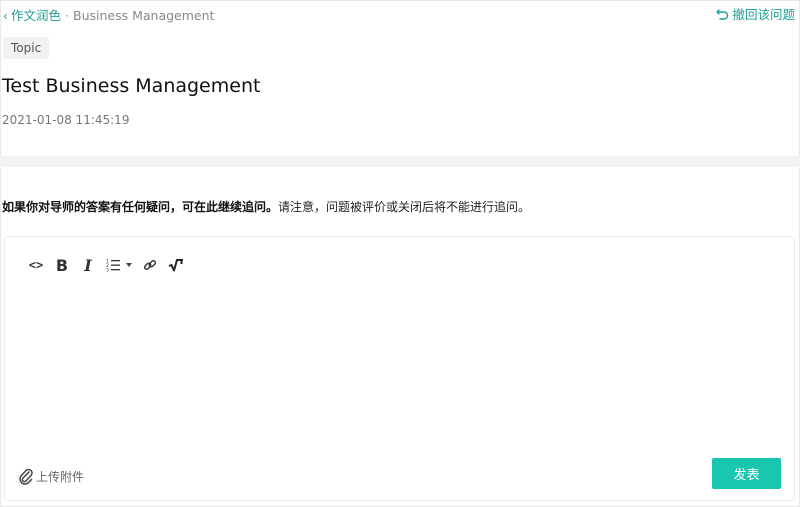 This screenshot has height=507, width=800. Describe the element at coordinates (144, 15) in the screenshot. I see `breadcrumb-current: Business Management` at that location.